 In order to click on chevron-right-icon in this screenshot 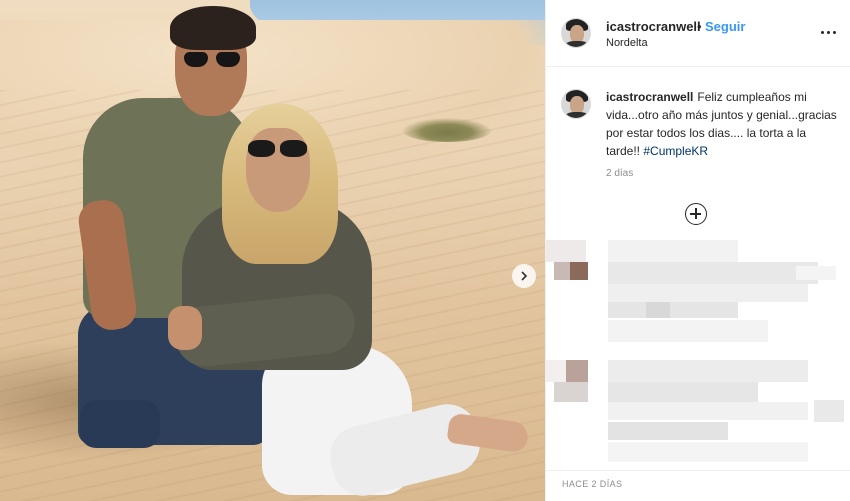, I will do `click(524, 276)`.